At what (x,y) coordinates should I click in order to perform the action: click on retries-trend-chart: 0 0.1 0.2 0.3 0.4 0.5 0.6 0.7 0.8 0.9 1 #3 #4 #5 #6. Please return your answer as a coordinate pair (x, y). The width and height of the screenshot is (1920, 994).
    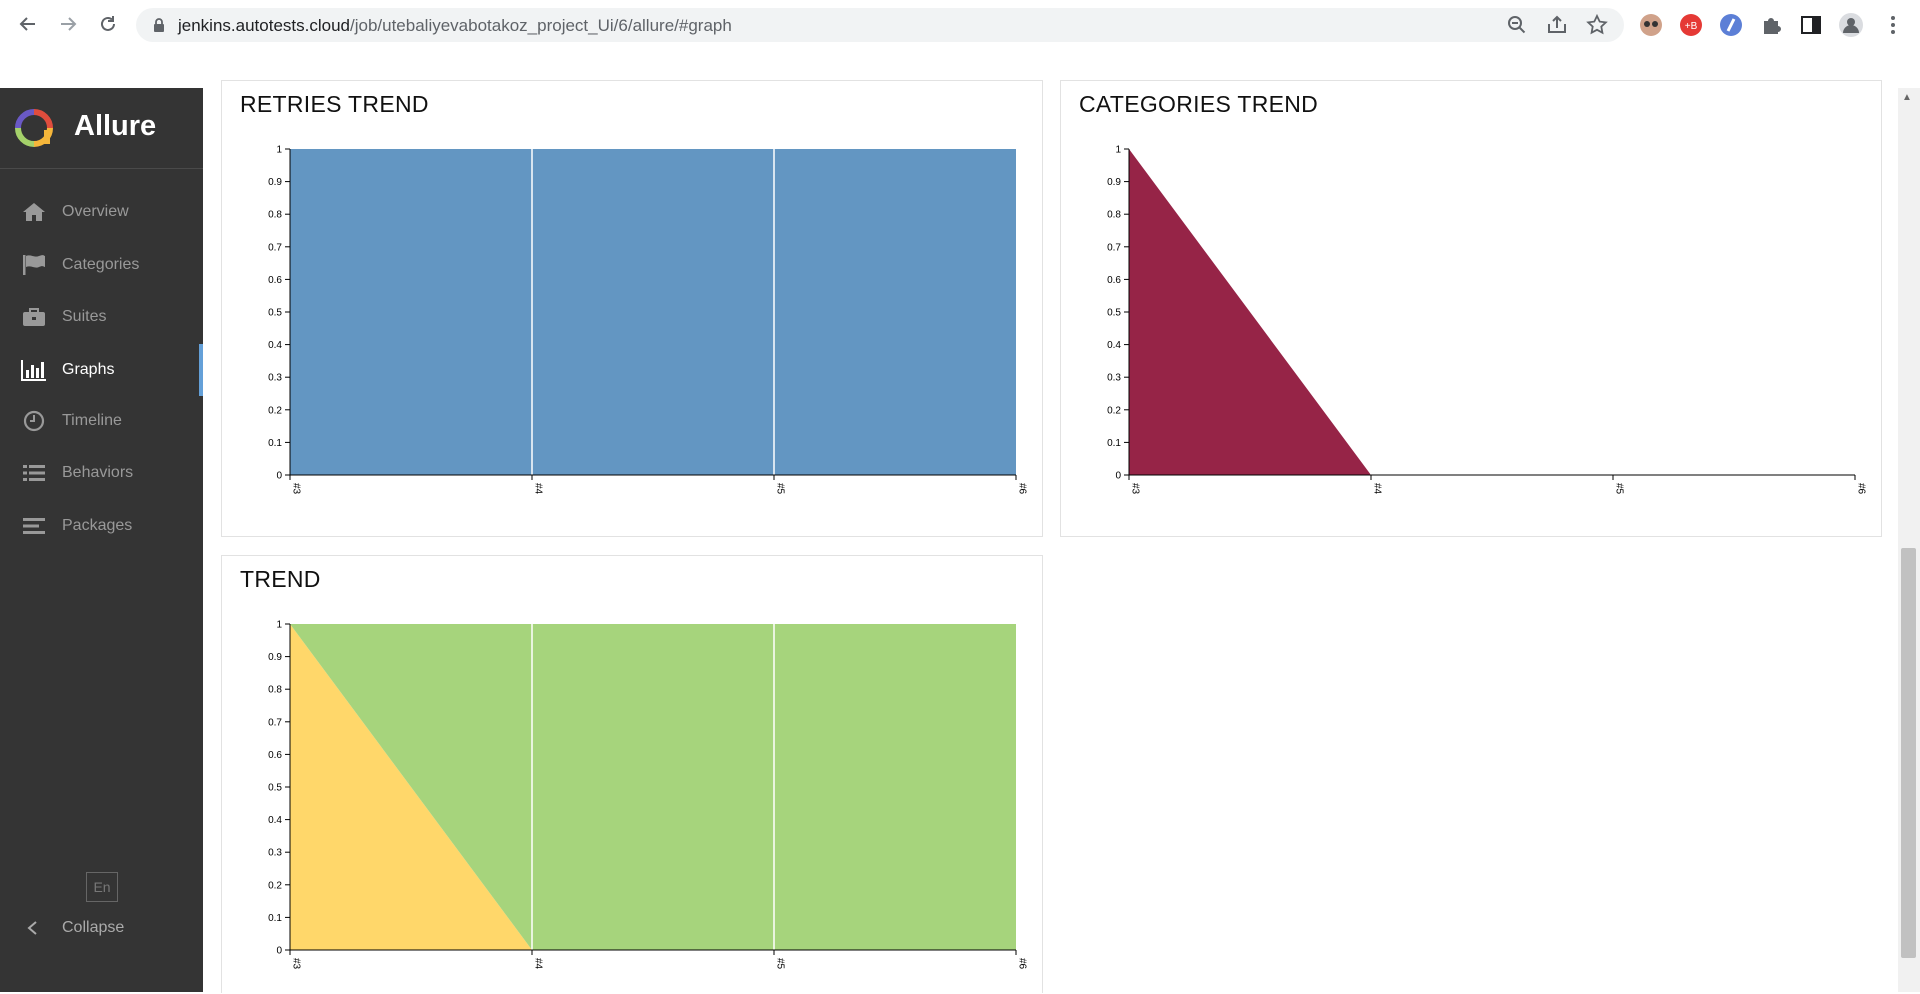
    Looking at the image, I should click on (648, 320).